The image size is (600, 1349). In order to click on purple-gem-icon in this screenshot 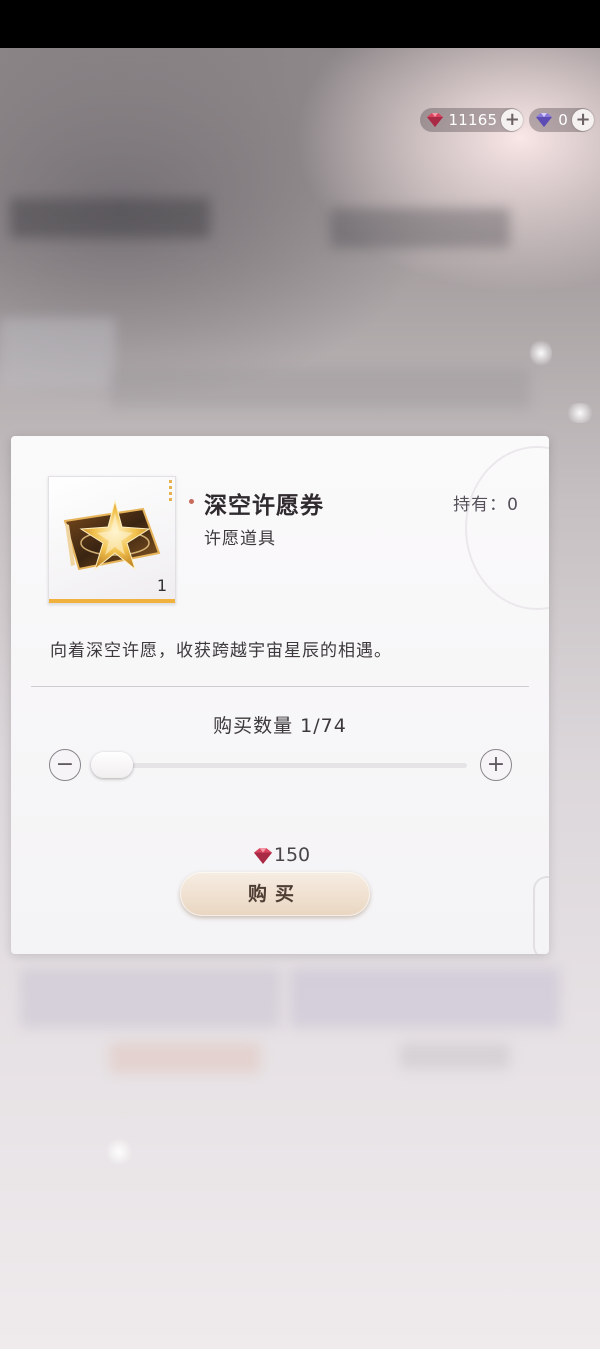, I will do `click(544, 120)`.